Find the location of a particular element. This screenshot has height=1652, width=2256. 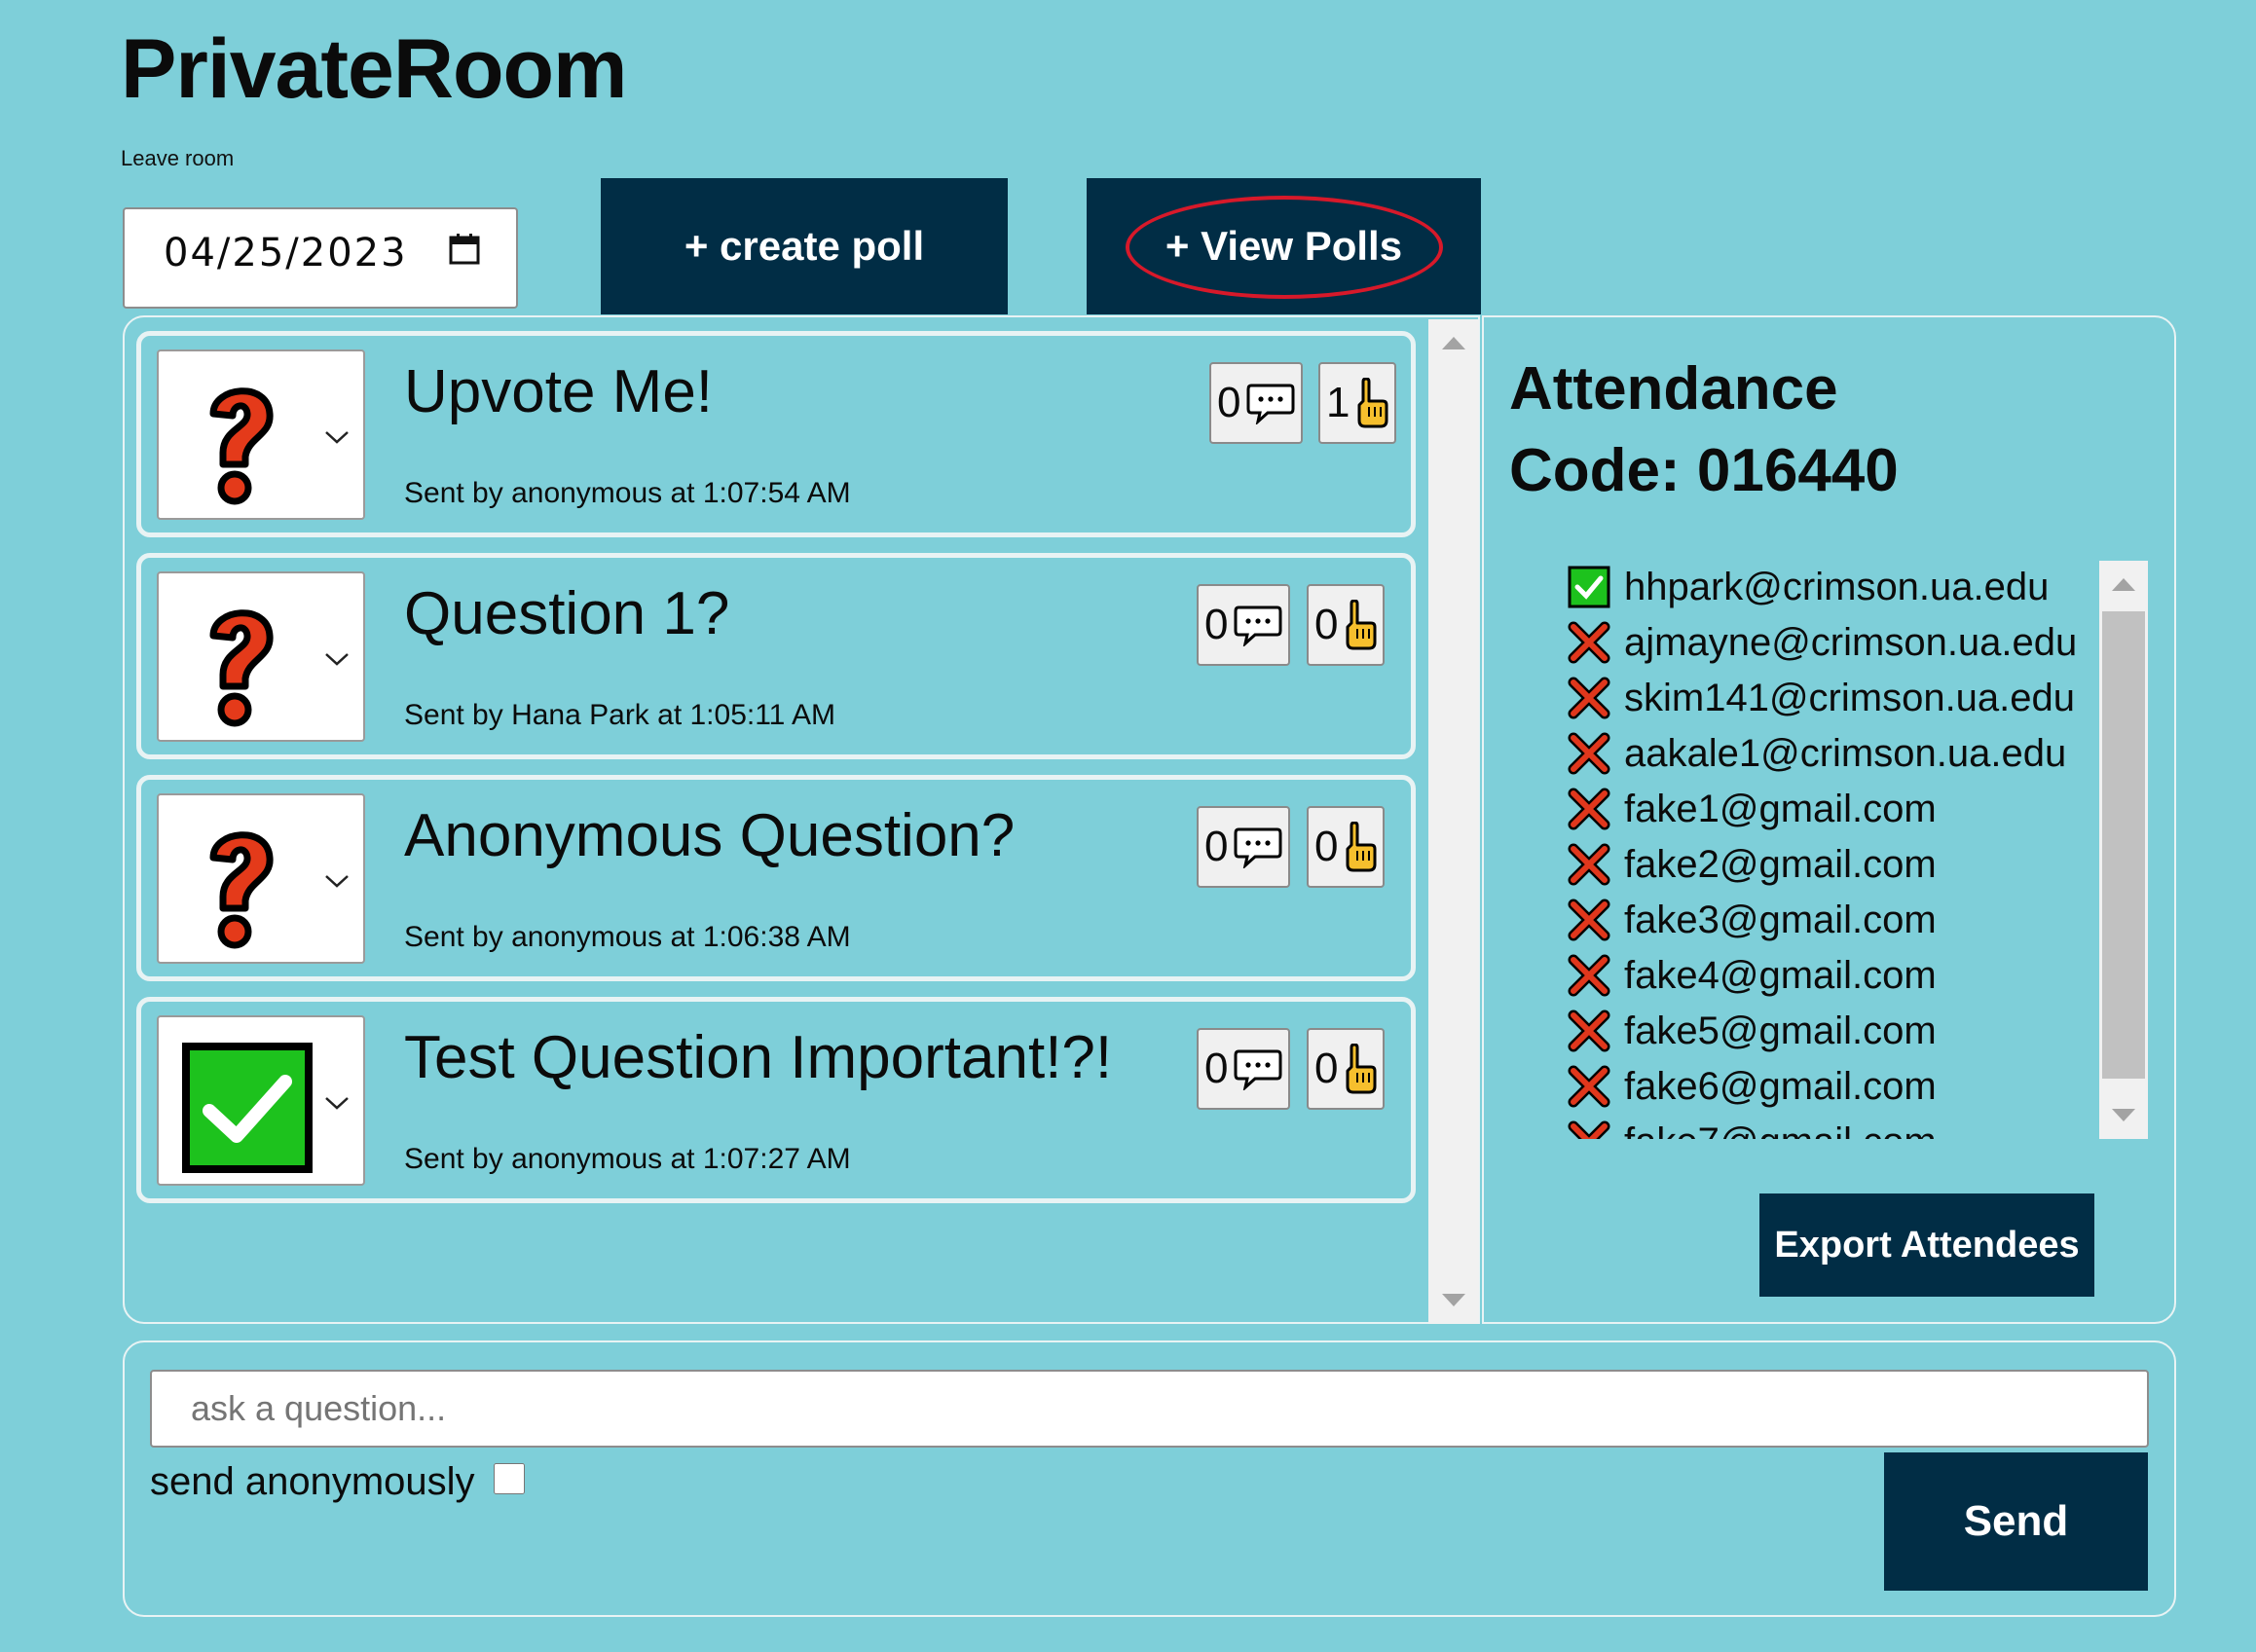

anonymous-checkbox is located at coordinates (509, 1478).